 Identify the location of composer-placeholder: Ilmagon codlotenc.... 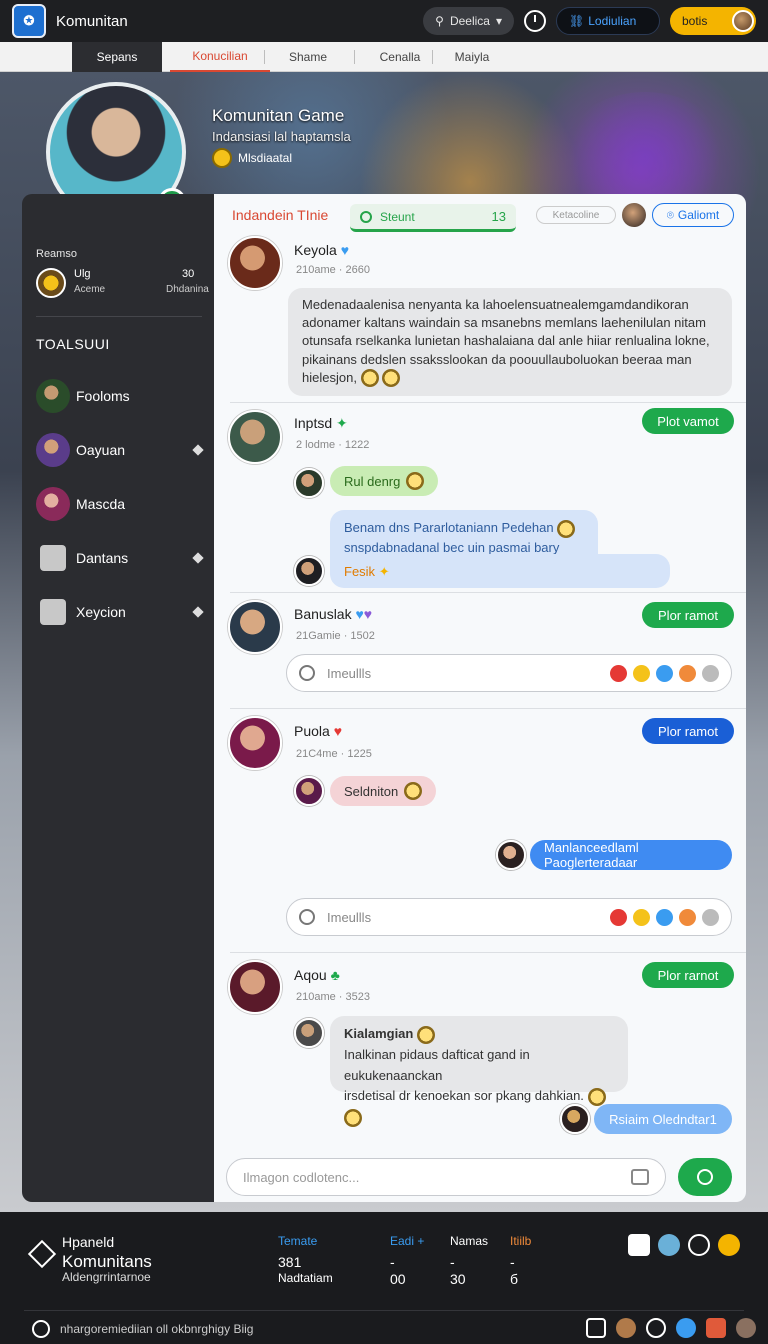
(301, 1177).